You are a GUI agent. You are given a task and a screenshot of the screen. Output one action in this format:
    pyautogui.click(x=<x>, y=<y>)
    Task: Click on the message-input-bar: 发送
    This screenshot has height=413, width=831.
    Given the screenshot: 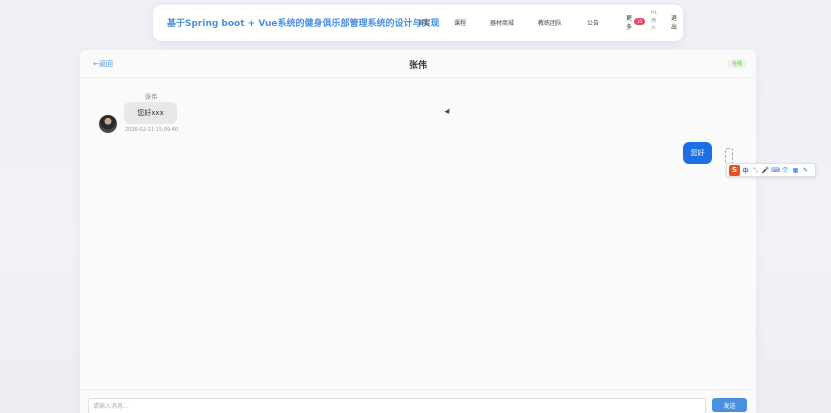 What is the action you would take?
    pyautogui.click(x=418, y=401)
    